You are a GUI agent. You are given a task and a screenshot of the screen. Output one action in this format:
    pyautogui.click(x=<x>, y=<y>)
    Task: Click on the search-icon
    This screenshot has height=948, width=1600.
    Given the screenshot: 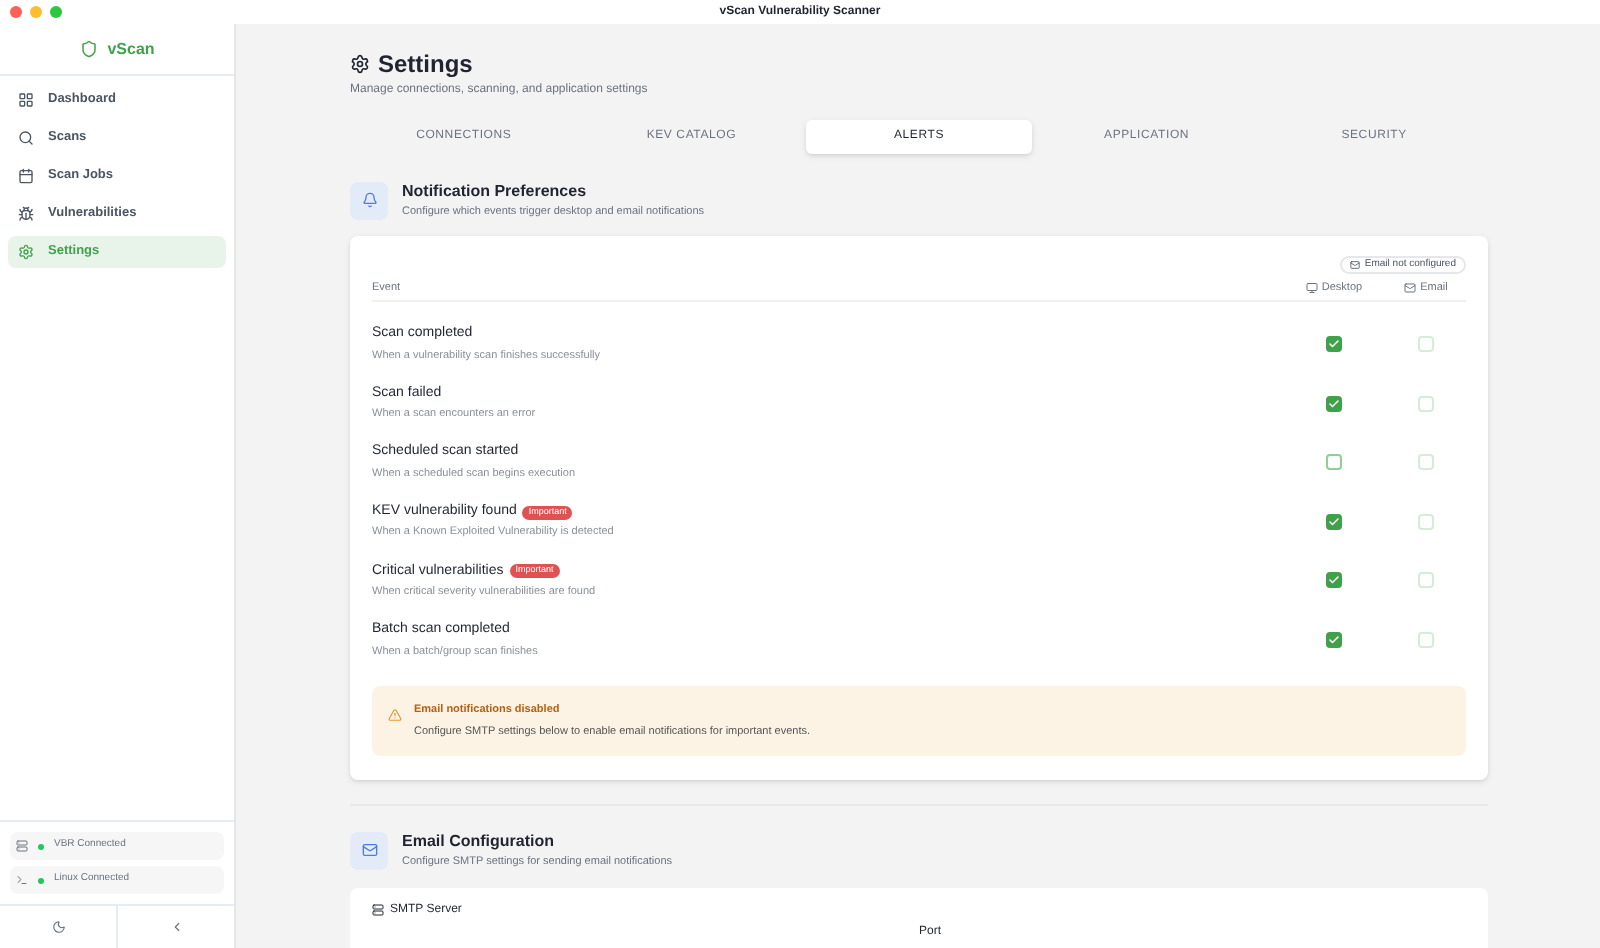 What is the action you would take?
    pyautogui.click(x=26, y=138)
    